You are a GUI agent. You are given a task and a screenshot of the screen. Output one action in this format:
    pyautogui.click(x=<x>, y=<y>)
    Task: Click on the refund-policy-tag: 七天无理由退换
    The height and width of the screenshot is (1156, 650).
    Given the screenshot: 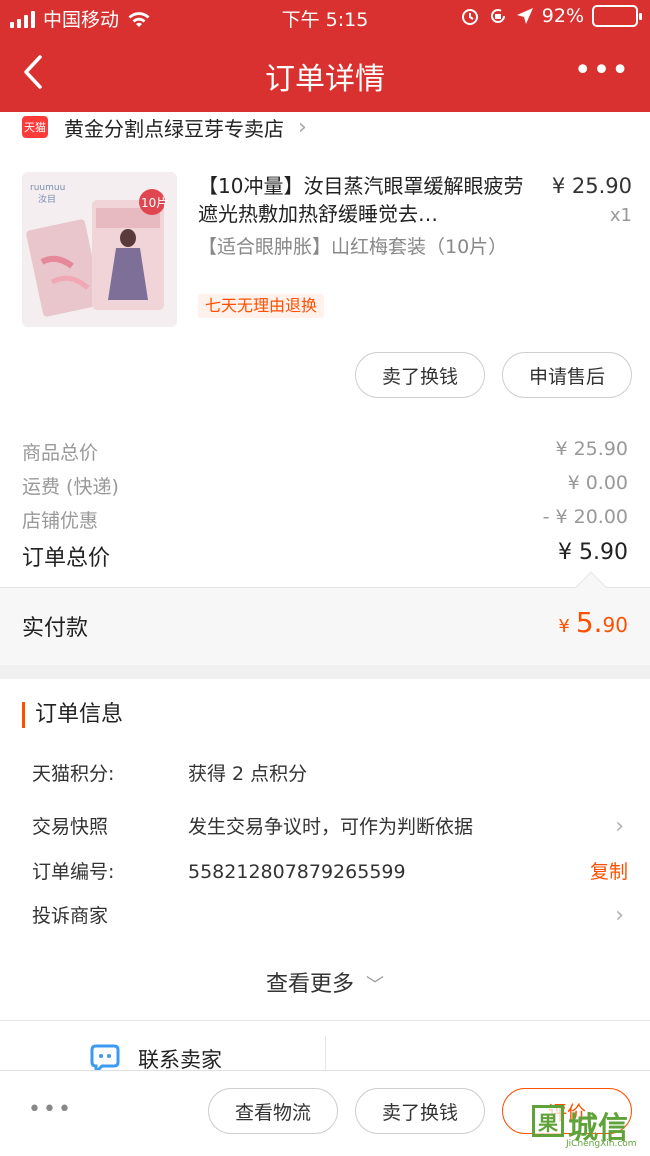 What is the action you would take?
    pyautogui.click(x=261, y=306)
    